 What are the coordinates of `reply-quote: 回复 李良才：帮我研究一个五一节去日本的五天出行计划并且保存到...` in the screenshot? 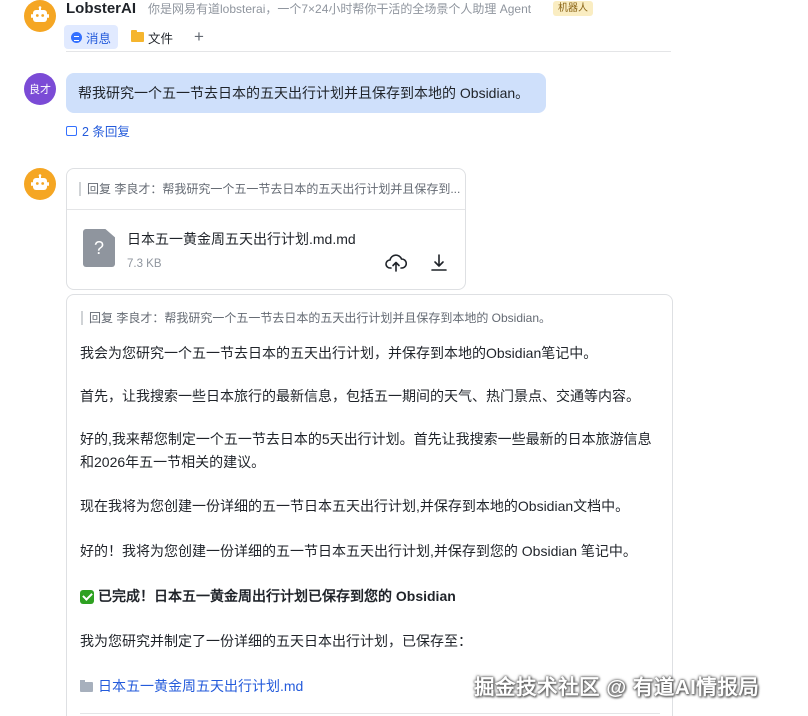 It's located at (269, 189).